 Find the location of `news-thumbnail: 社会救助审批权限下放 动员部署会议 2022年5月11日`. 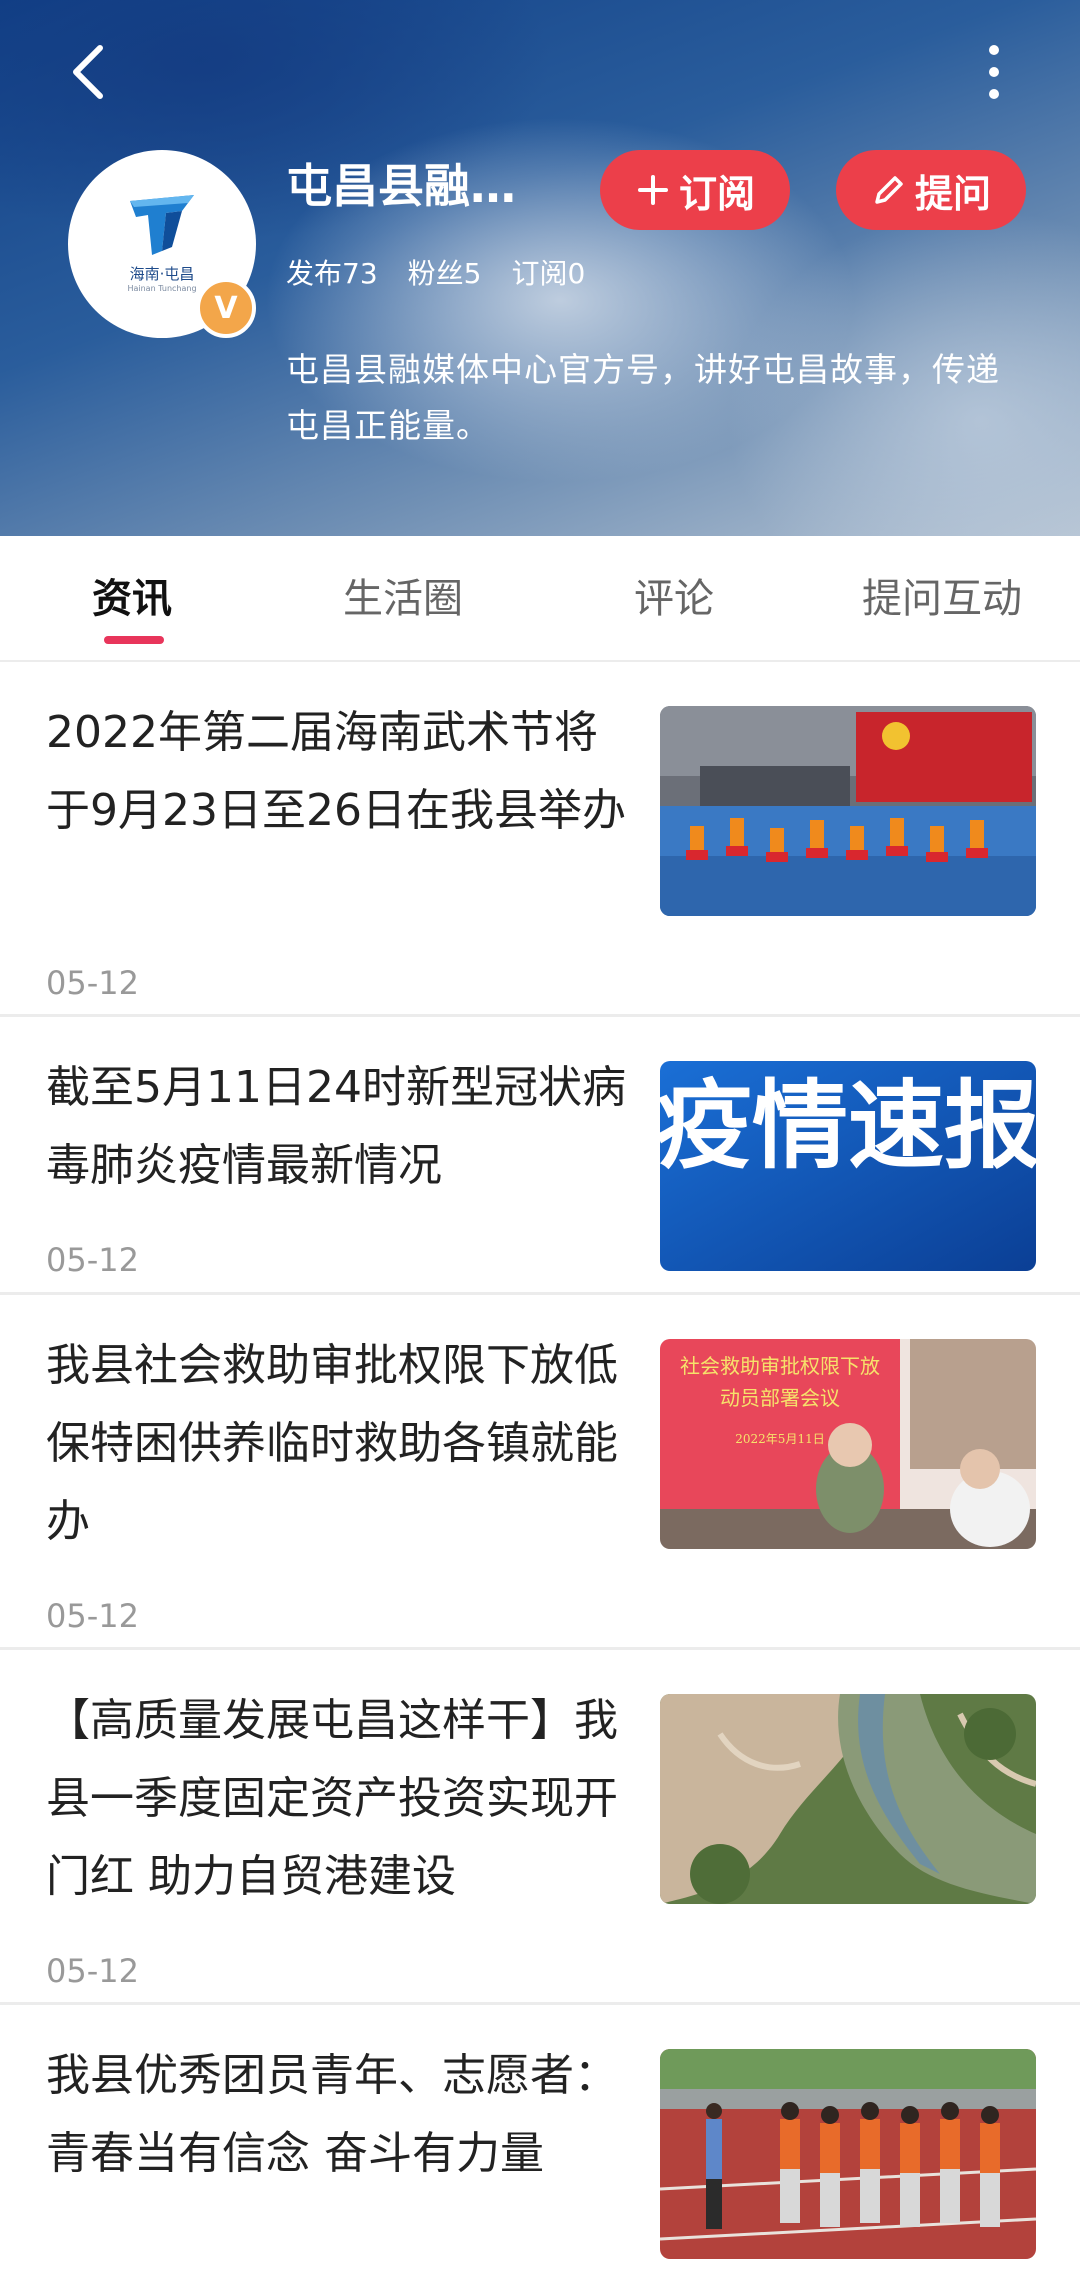

news-thumbnail: 社会救助审批权限下放 动员部署会议 2022年5月11日 is located at coordinates (848, 1444).